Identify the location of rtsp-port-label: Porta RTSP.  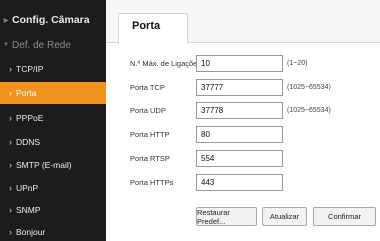
(150, 158).